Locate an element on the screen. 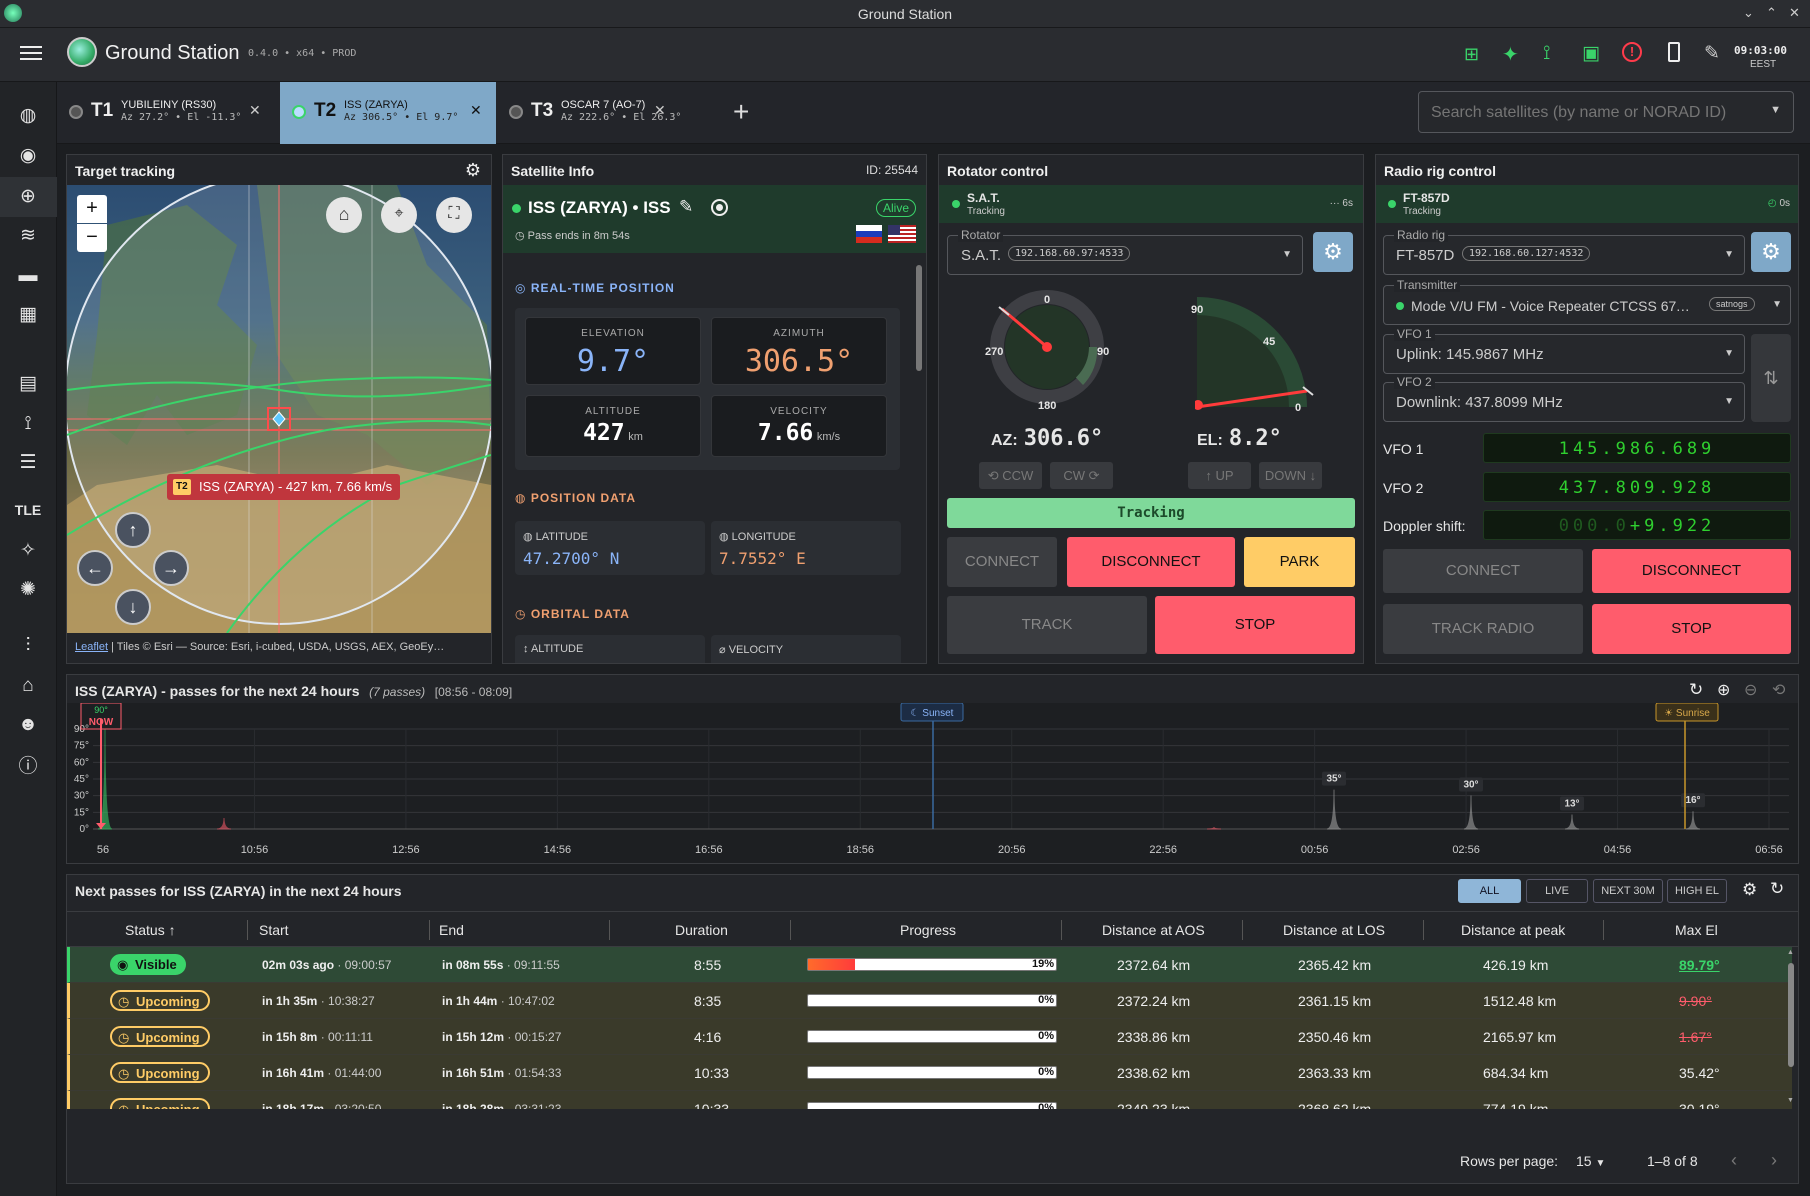  menu-icon is located at coordinates (31, 53).